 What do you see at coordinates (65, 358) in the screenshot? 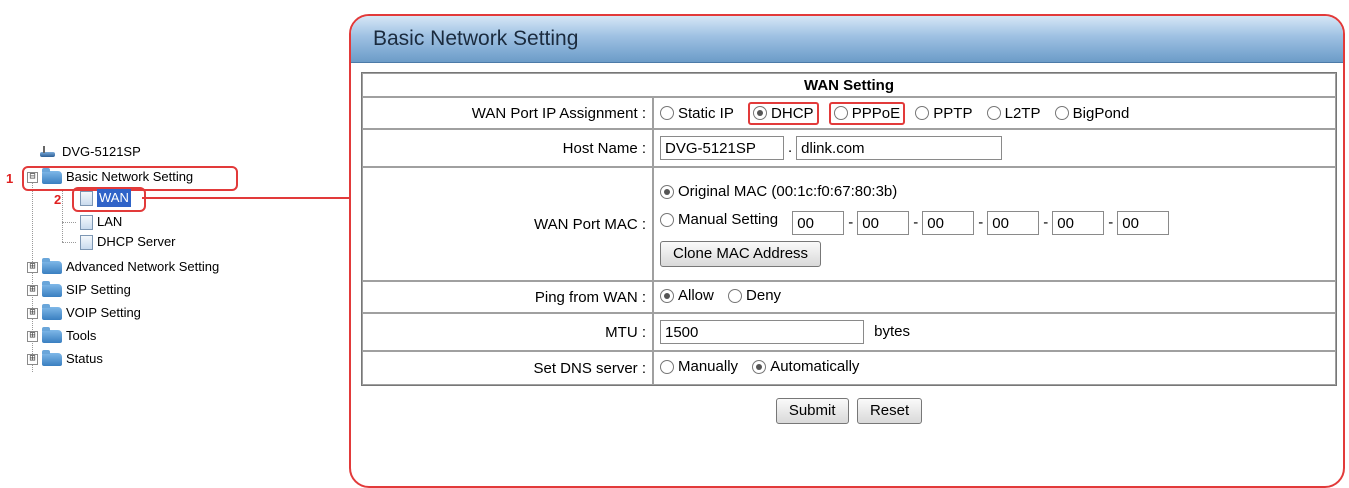
I see `tree-item-status: ⊞ Status` at bounding box center [65, 358].